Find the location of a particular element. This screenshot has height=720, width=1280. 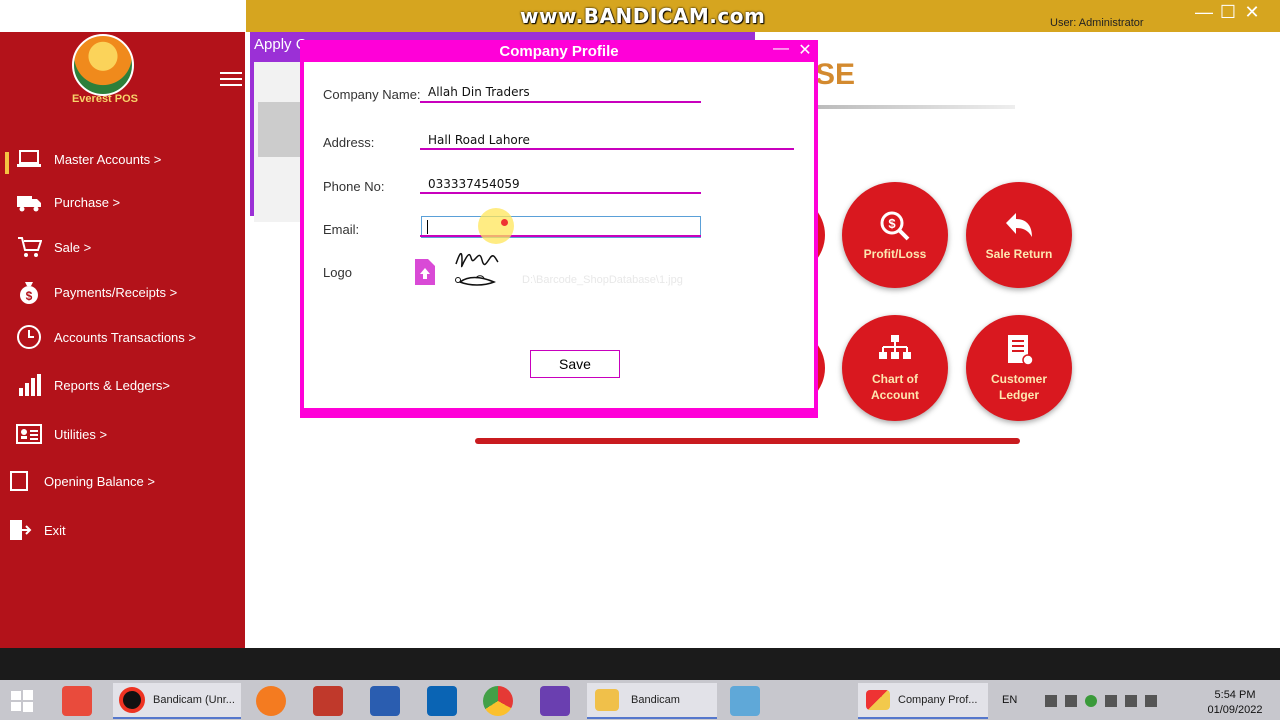

return-arrow-icon is located at coordinates (1019, 225).